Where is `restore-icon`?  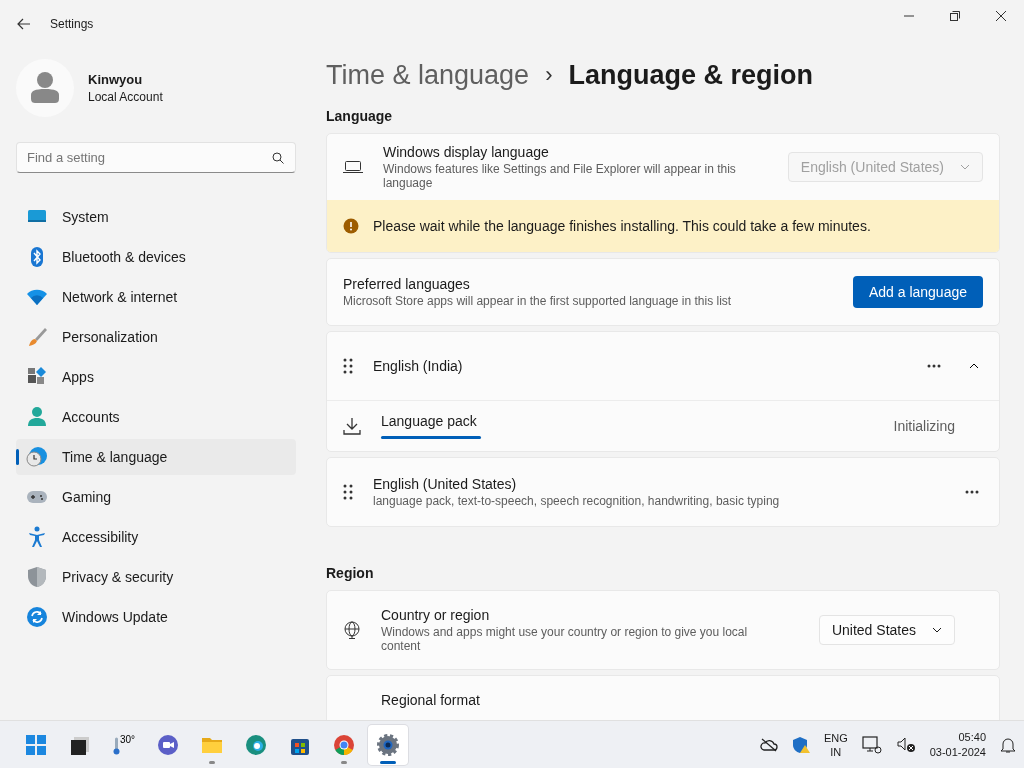 restore-icon is located at coordinates (955, 16).